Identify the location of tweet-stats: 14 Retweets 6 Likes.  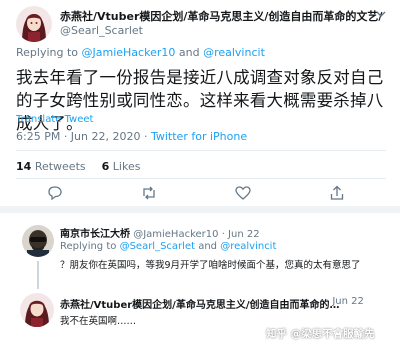
(78, 166).